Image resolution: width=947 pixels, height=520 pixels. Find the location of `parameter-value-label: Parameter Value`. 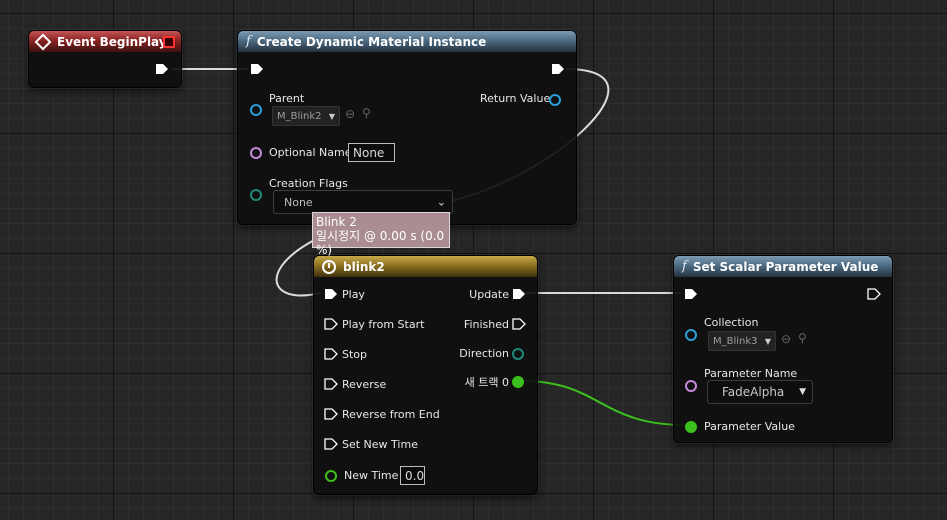

parameter-value-label: Parameter Value is located at coordinates (749, 426).